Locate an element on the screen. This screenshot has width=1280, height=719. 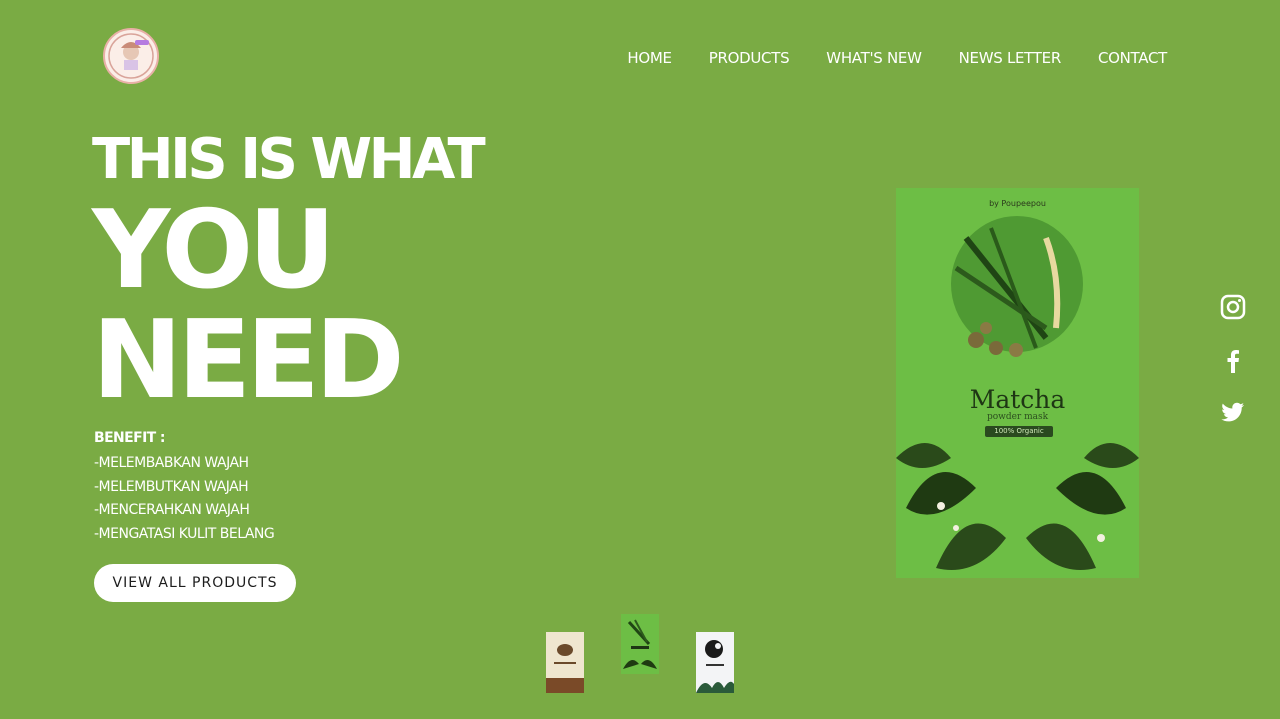
benefit-title: BENEFIT : is located at coordinates (130, 438).